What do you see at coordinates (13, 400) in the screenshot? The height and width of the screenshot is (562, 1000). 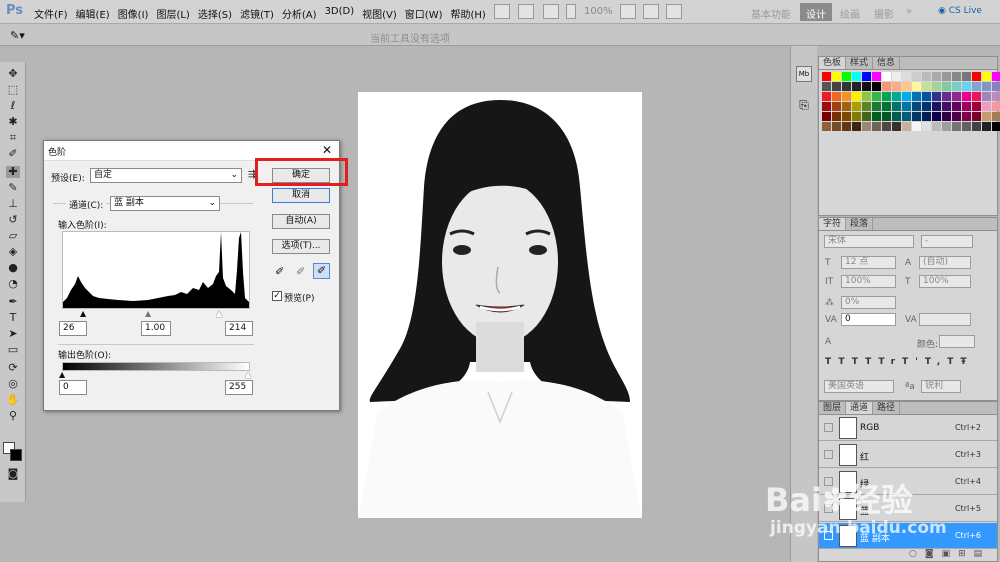 I see `hand-tool-icon: ✋` at bounding box center [13, 400].